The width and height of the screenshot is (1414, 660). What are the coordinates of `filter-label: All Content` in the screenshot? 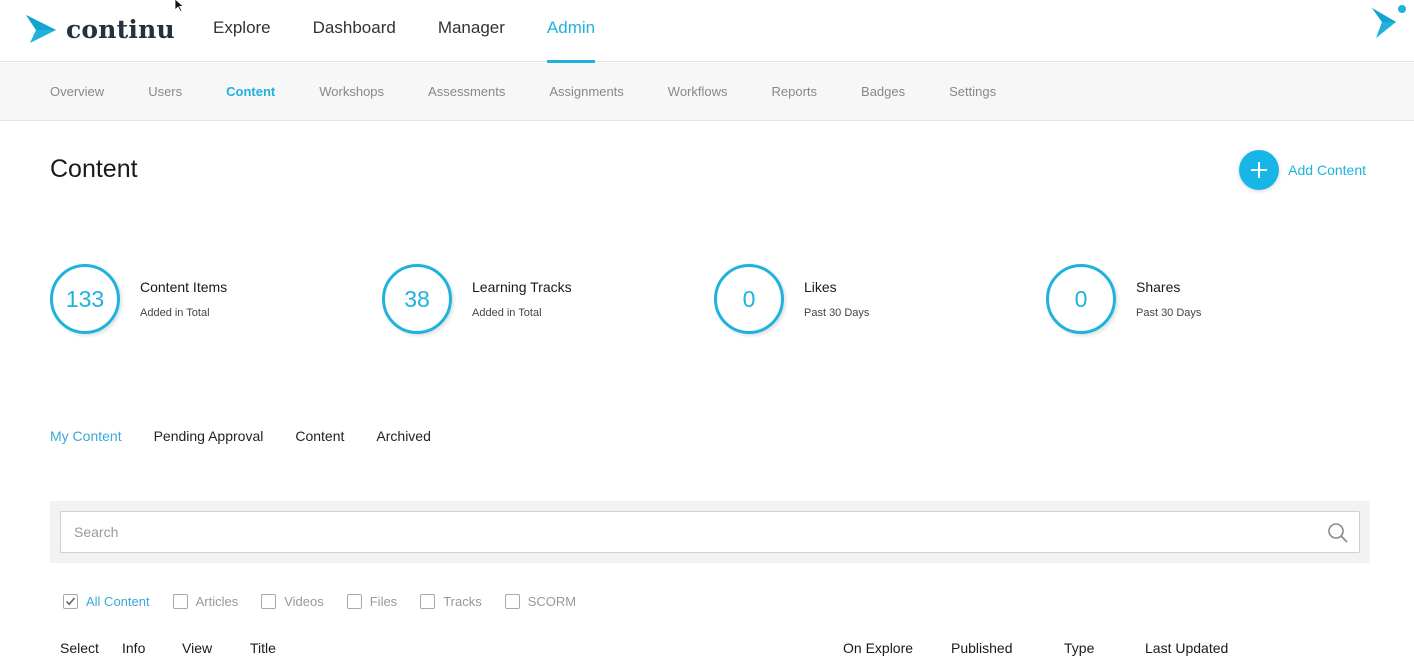 It's located at (118, 601).